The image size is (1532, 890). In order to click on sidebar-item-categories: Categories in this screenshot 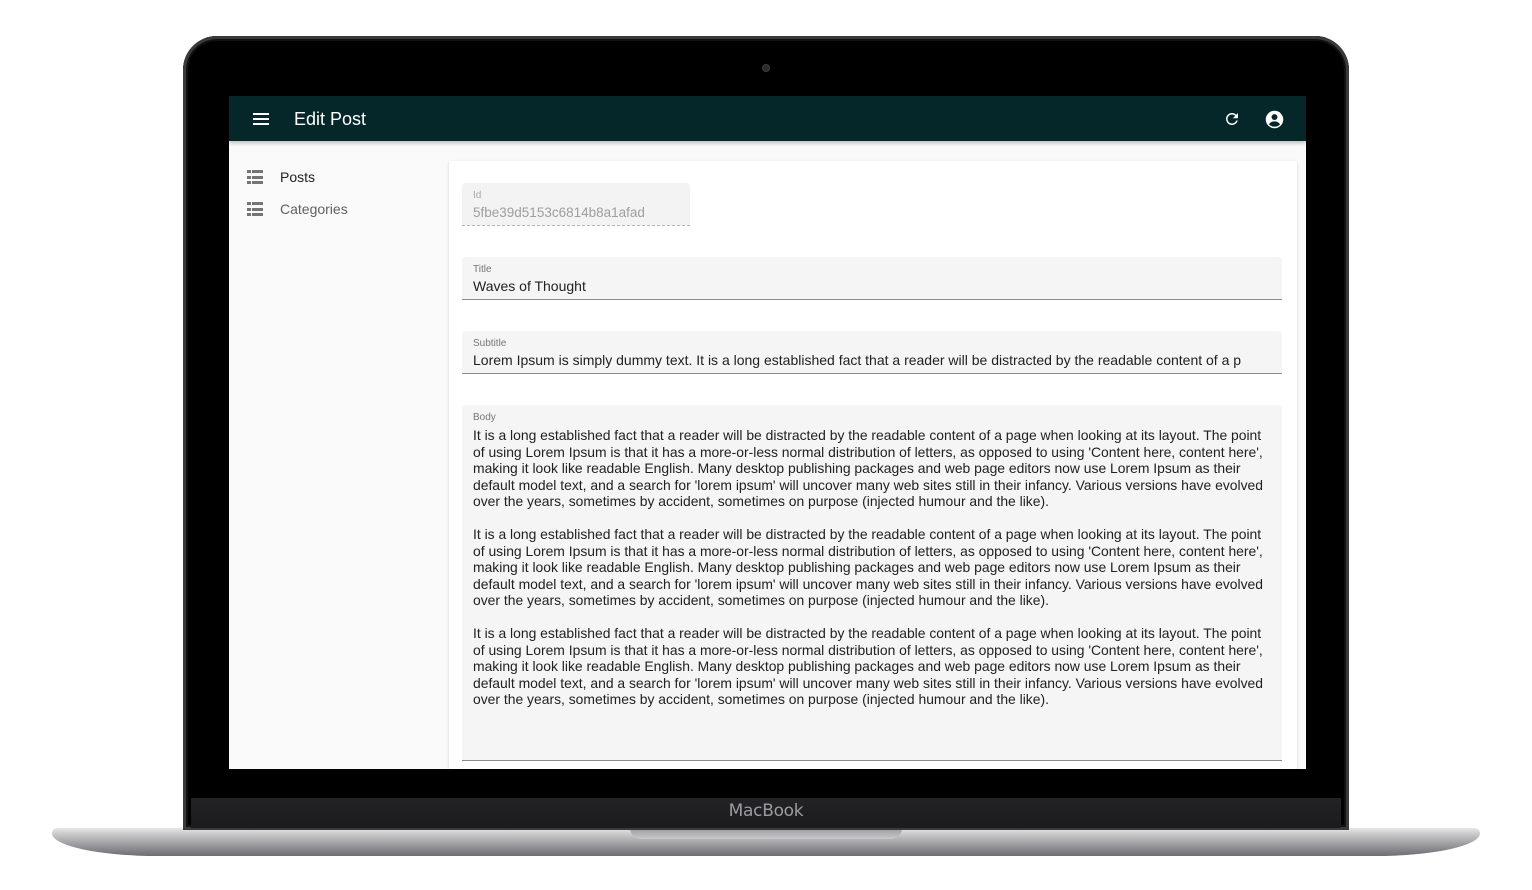, I will do `click(297, 209)`.